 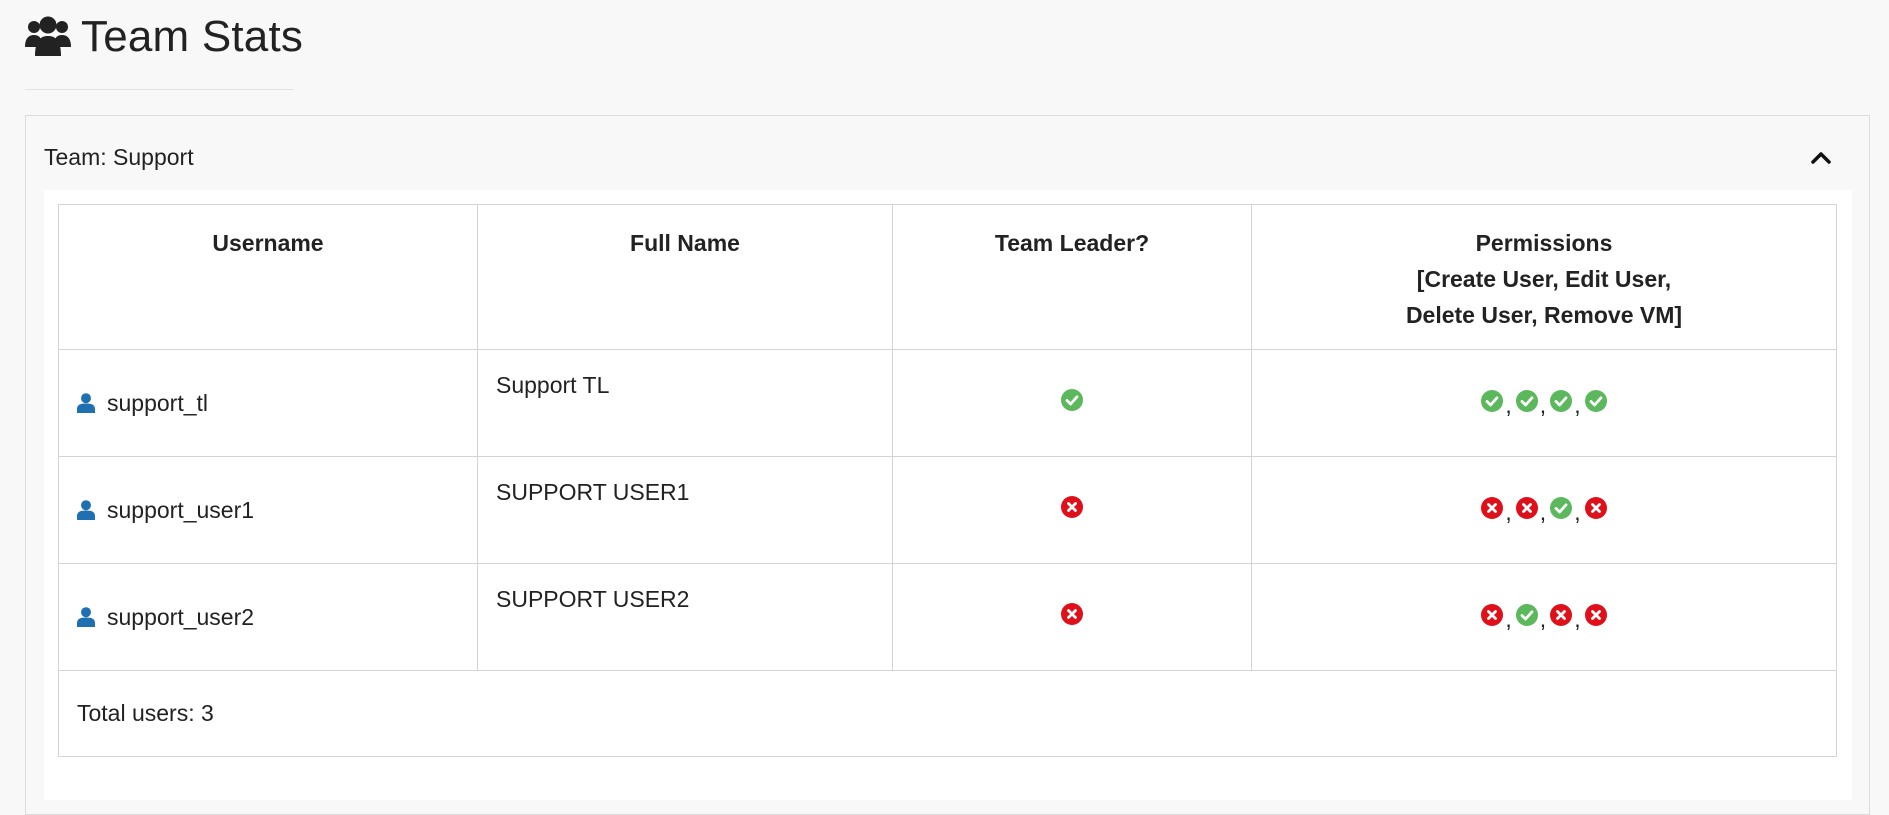 What do you see at coordinates (192, 36) in the screenshot?
I see `page-title-text: Team Stats` at bounding box center [192, 36].